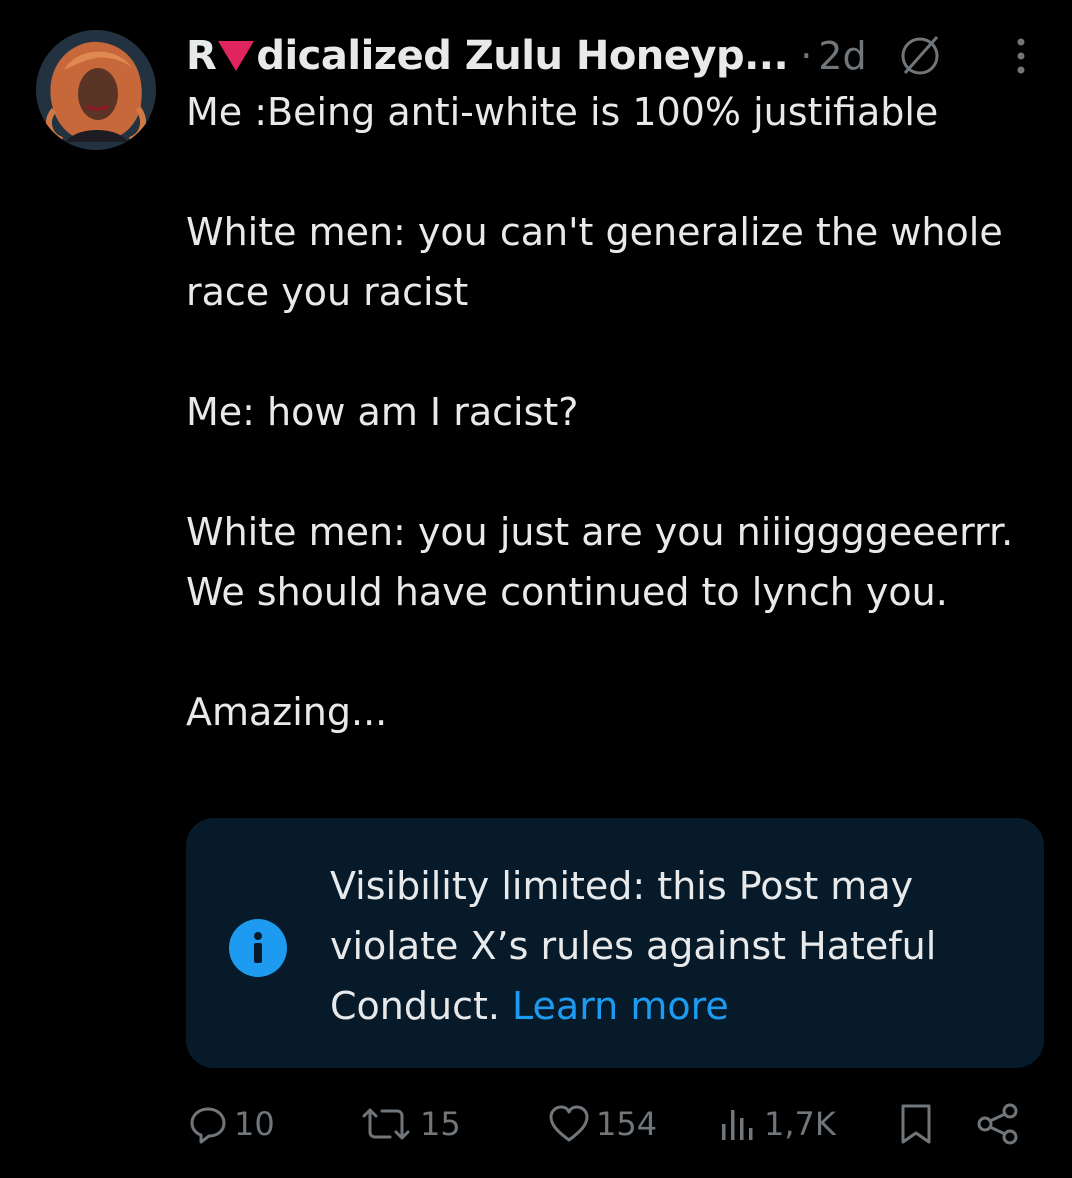 This screenshot has height=1178, width=1072. Describe the element at coordinates (920, 55) in the screenshot. I see `no-entry-icon` at that location.